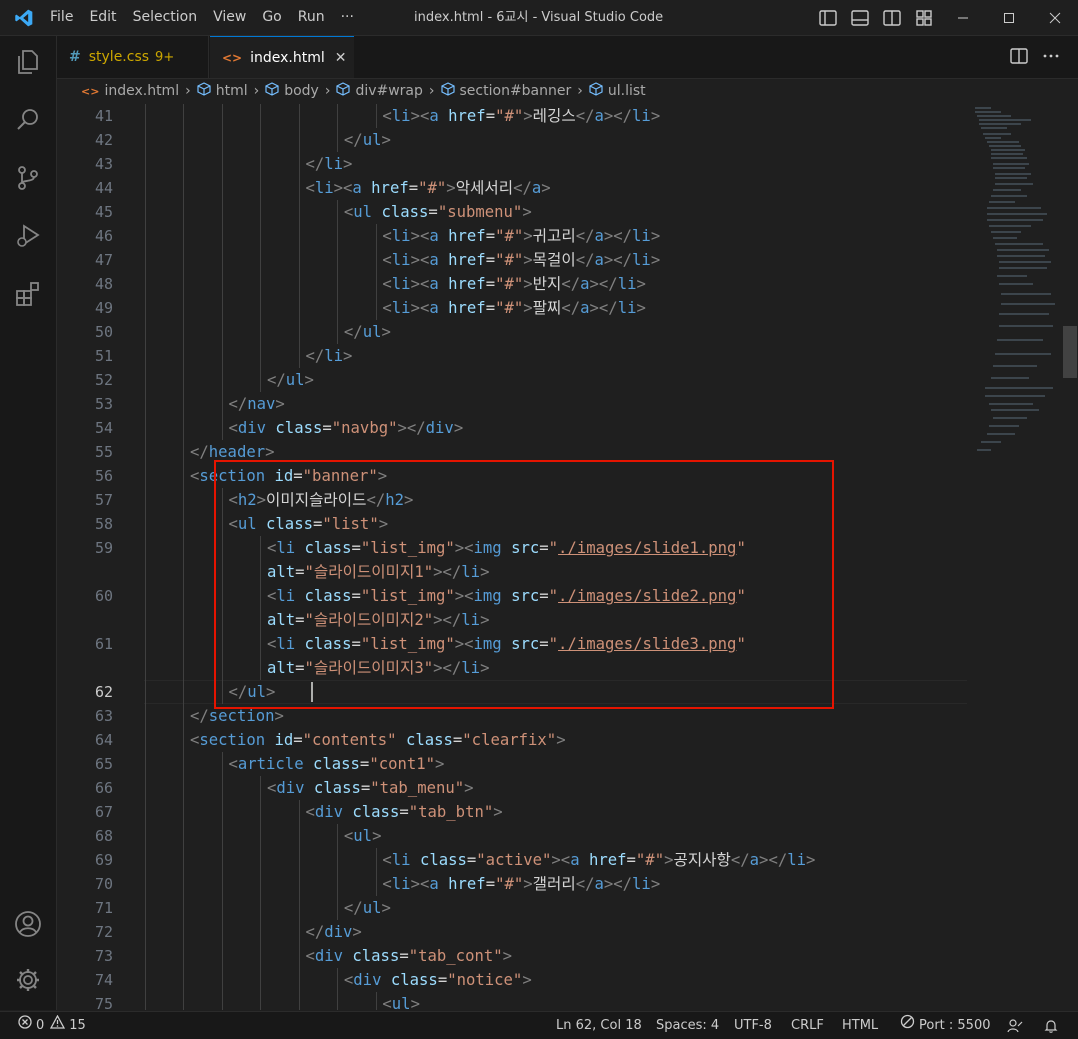 The width and height of the screenshot is (1078, 1039). Describe the element at coordinates (130, 91) in the screenshot. I see `breadcrumb-item-file: <> index.html` at that location.